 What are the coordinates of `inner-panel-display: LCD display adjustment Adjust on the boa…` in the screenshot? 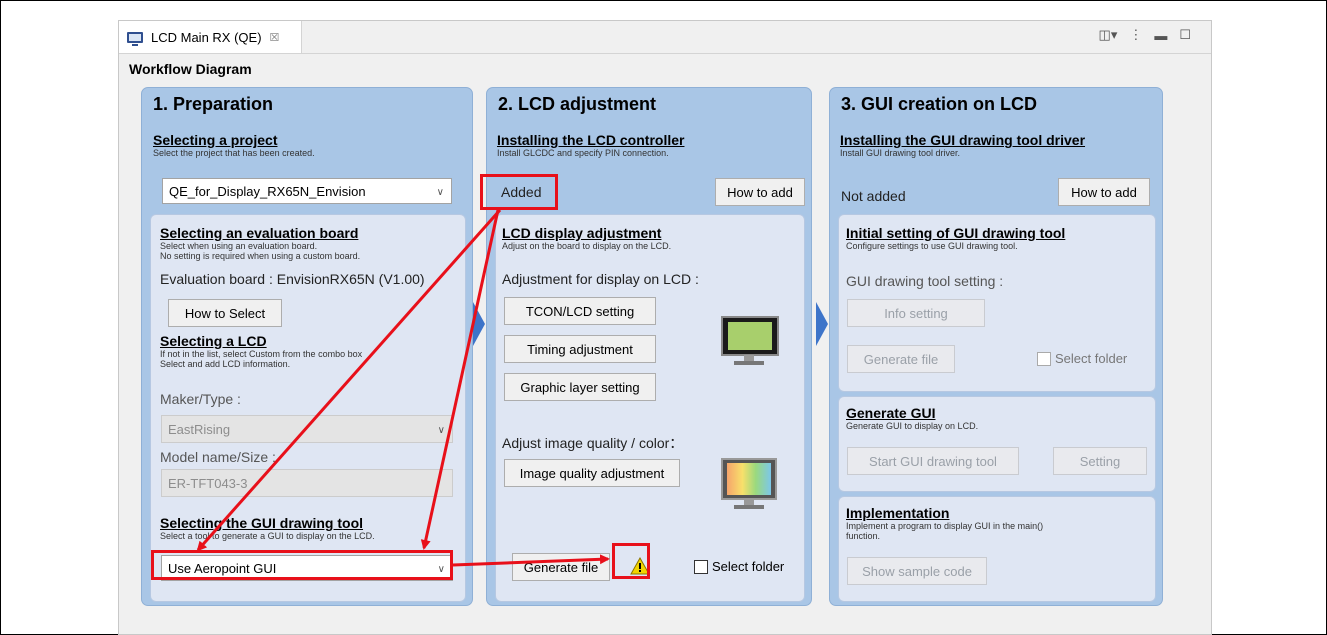 It's located at (650, 408).